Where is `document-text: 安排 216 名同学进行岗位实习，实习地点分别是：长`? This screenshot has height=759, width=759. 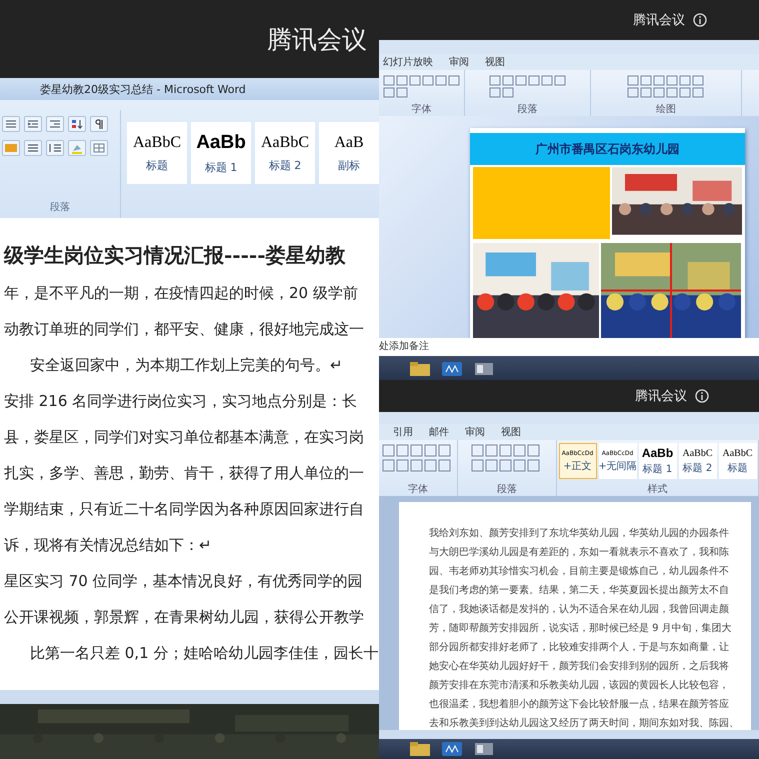
document-text: 安排 216 名同学进行岗位实习，实习地点分别是：长 is located at coordinates (181, 401).